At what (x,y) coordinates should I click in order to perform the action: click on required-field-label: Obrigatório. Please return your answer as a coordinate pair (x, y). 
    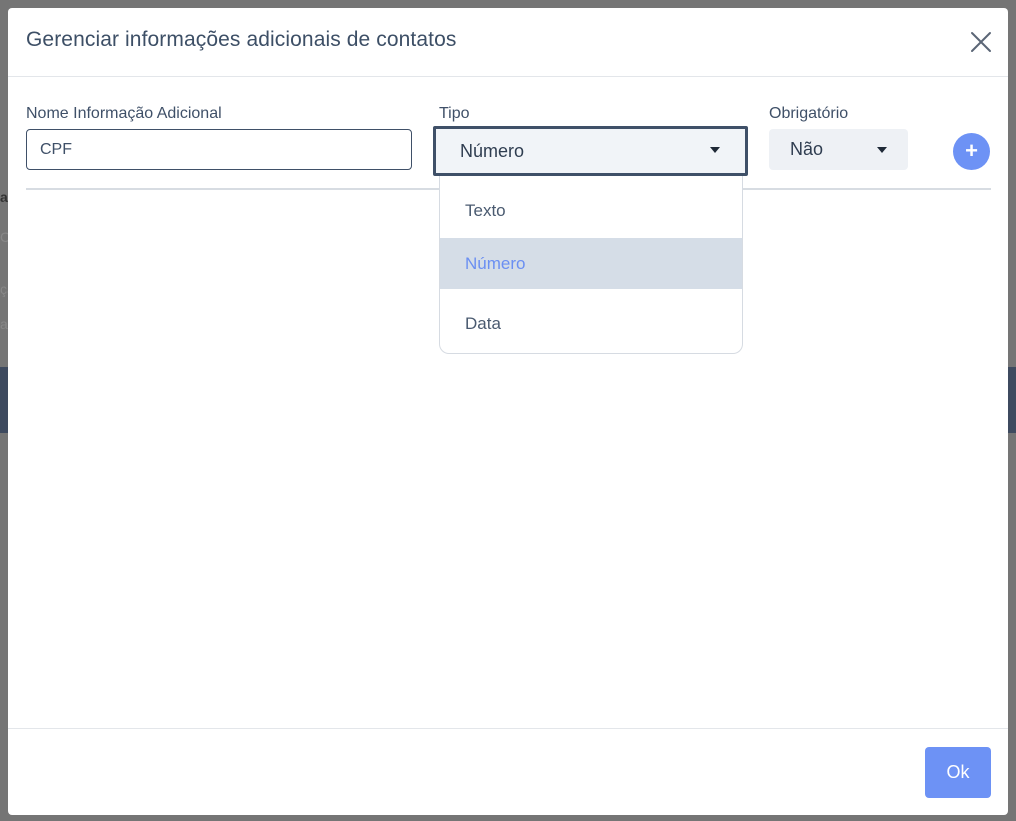
    Looking at the image, I should click on (809, 113).